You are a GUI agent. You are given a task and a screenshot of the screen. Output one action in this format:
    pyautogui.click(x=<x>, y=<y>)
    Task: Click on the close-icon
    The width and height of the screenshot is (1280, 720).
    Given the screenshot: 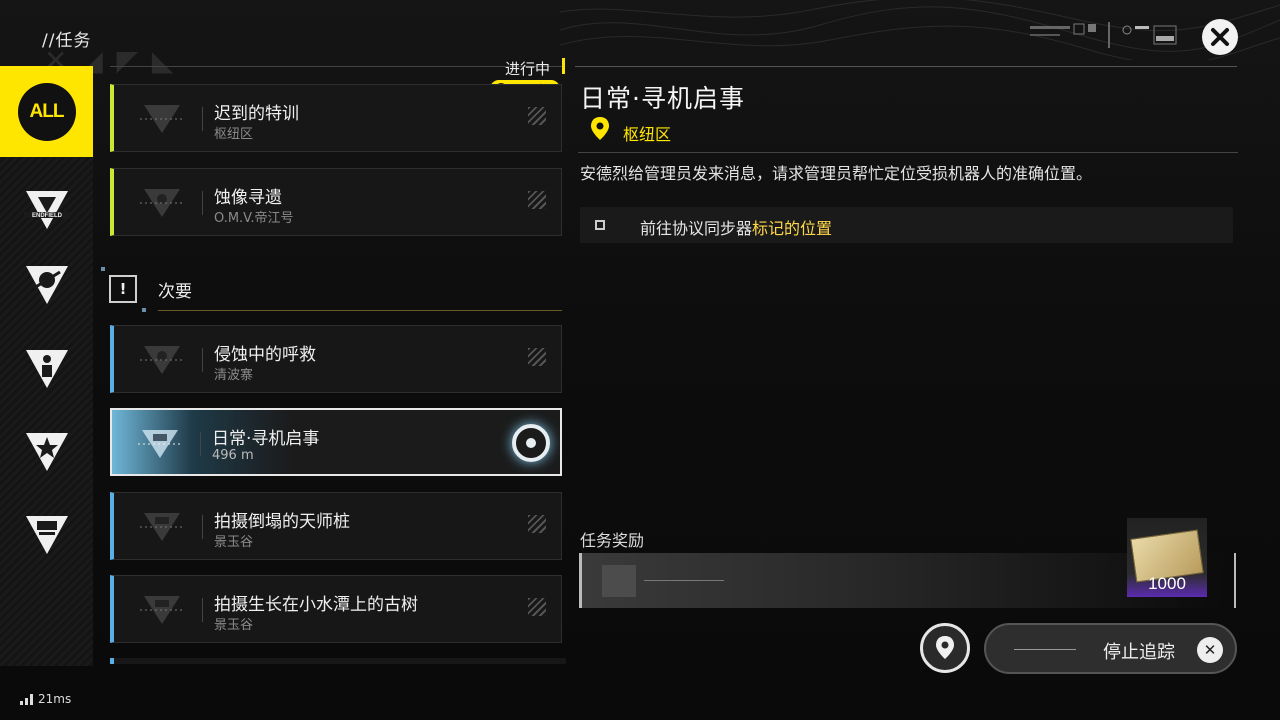 What is the action you would take?
    pyautogui.click(x=1220, y=37)
    